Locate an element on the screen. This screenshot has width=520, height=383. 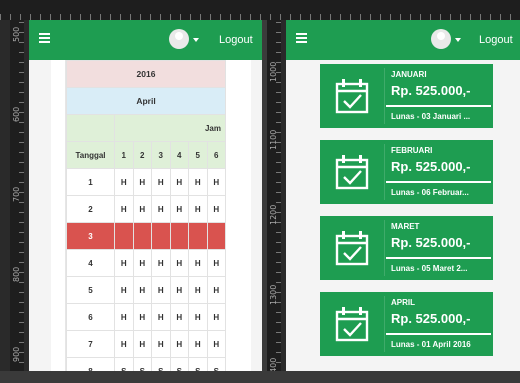
ruler-label: 600 is located at coordinates (16, 114).